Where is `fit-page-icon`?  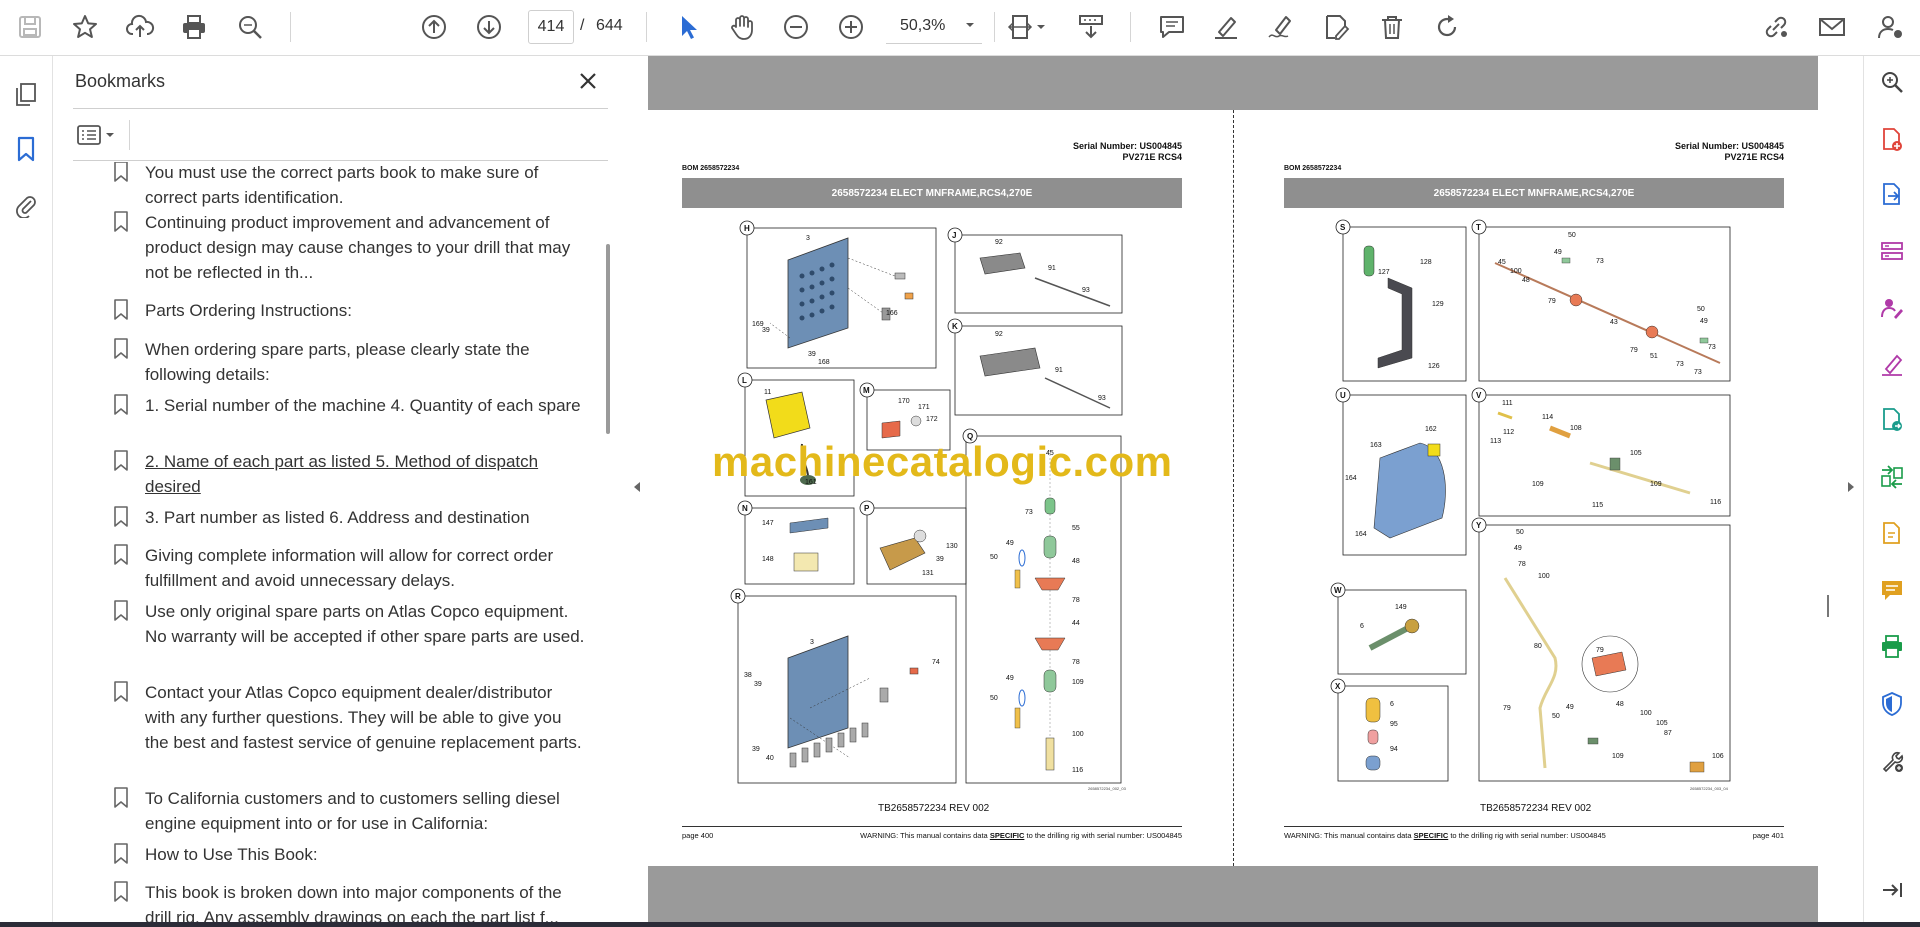
fit-page-icon is located at coordinates (1026, 27).